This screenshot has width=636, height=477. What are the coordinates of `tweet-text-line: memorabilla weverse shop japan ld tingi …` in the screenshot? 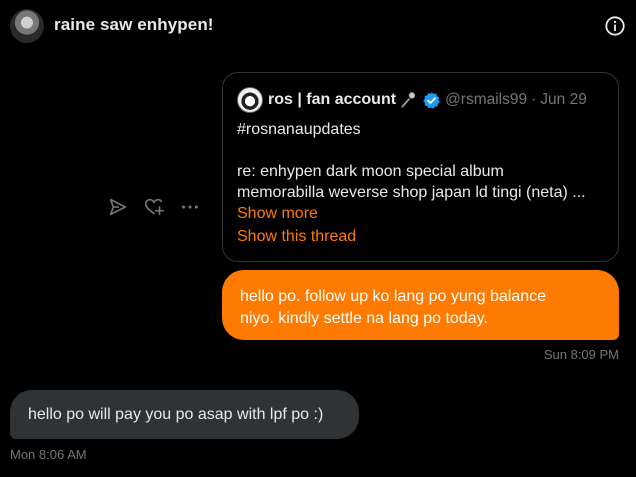 It's located at (411, 192).